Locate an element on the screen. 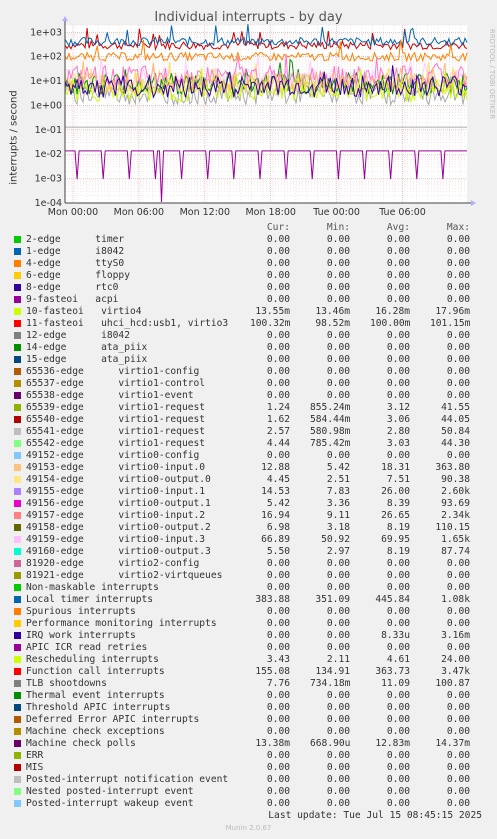 This screenshot has width=497, height=839. legend-avg-value: 8.19 is located at coordinates (398, 551).